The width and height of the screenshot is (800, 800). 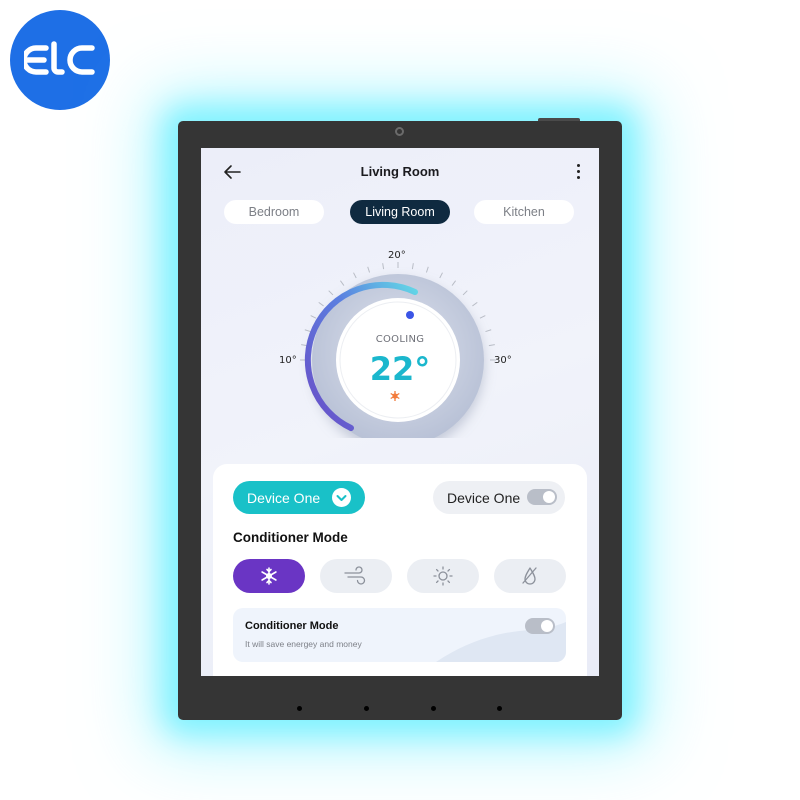 I want to click on camera-icon, so click(x=399, y=131).